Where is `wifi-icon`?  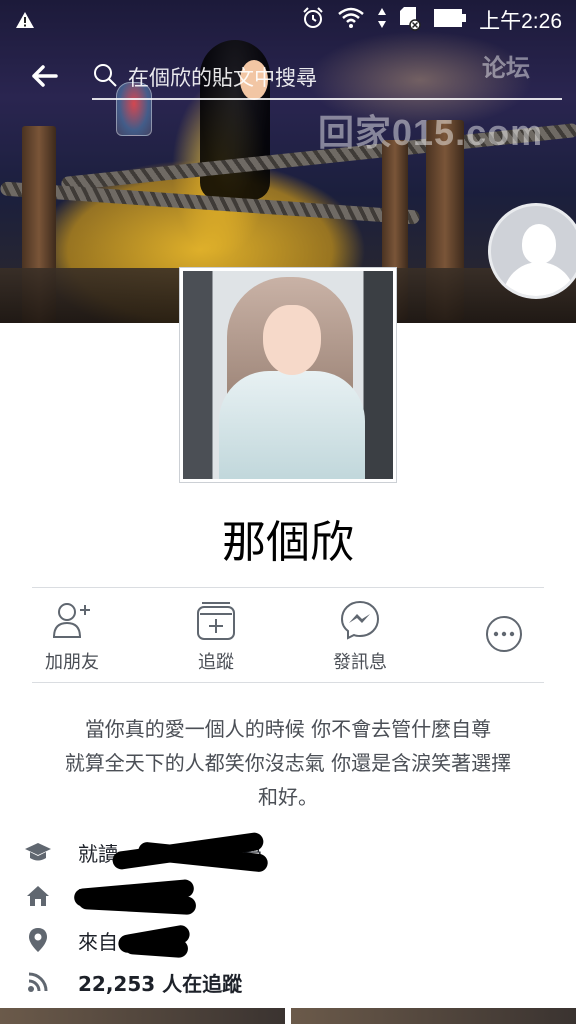
wifi-icon is located at coordinates (351, 20).